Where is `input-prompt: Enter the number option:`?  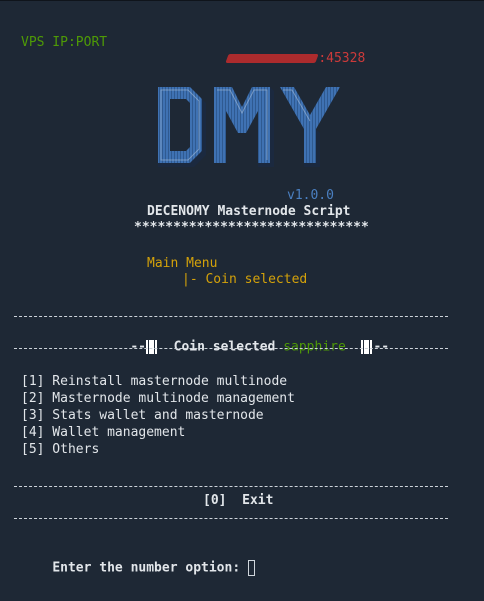 input-prompt: Enter the number option: is located at coordinates (138, 560).